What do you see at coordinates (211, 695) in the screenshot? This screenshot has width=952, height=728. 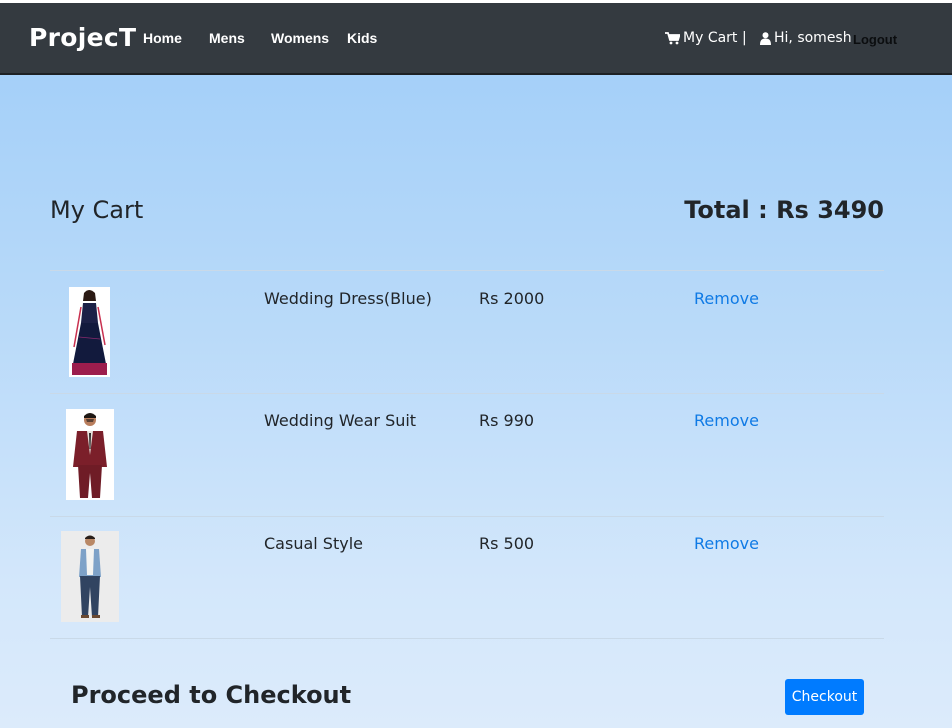 I see `checkout-title: Proceed to Checkout` at bounding box center [211, 695].